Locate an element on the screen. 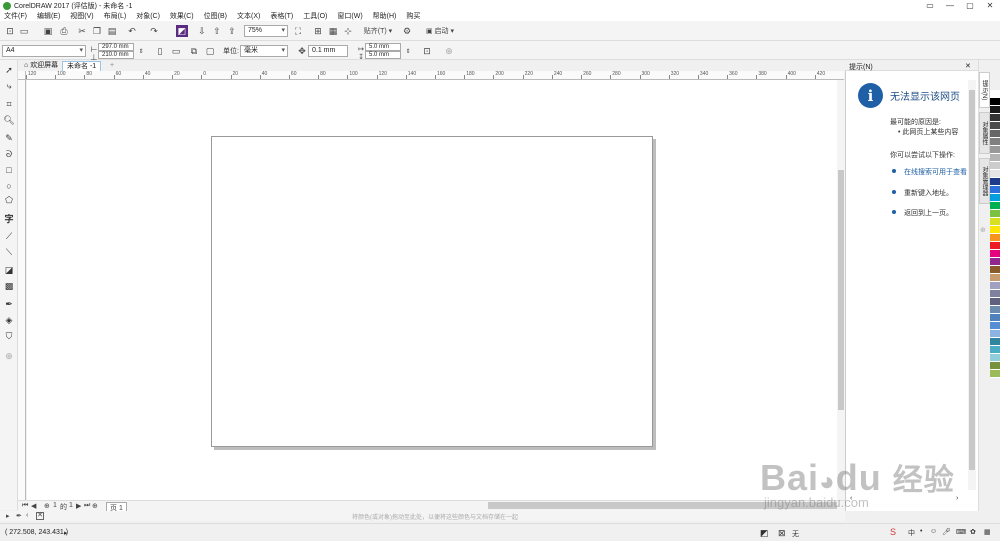 The height and width of the screenshot is (541, 1000). export-icon: ⇧ is located at coordinates (217, 31).